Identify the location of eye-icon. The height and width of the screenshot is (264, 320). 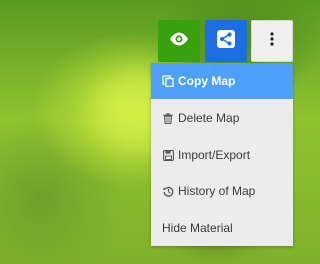
(179, 41).